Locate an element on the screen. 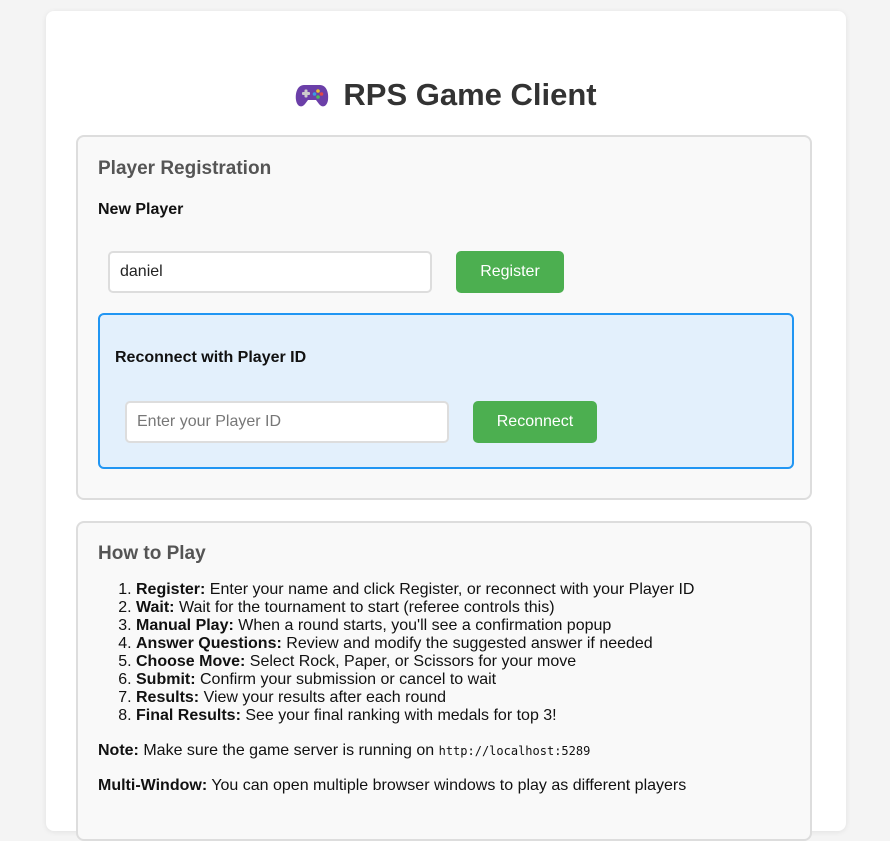  gamepad-icon is located at coordinates (312, 95).